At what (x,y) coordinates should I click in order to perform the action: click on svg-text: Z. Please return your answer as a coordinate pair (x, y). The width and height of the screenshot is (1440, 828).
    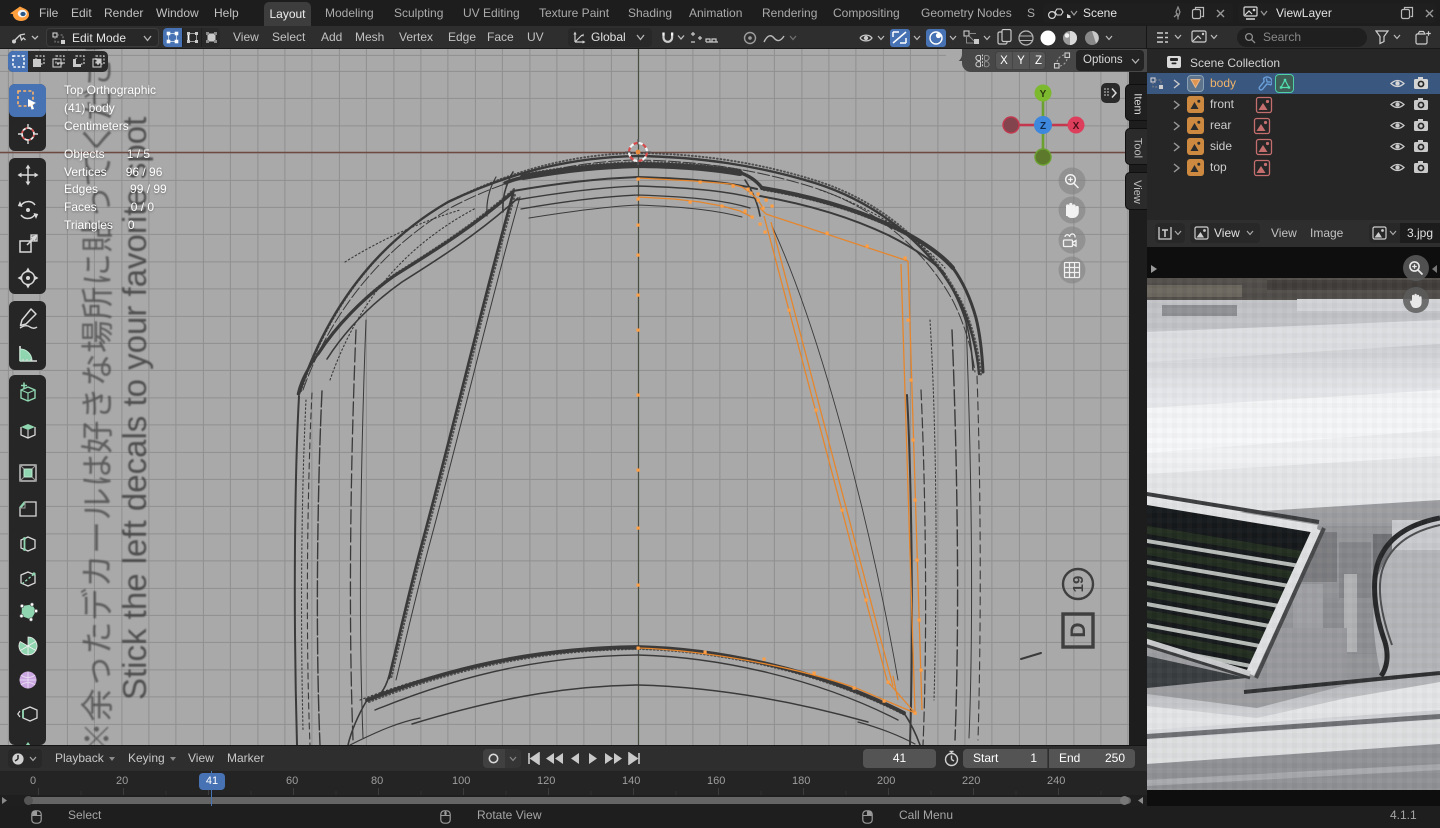
    Looking at the image, I should click on (1043, 126).